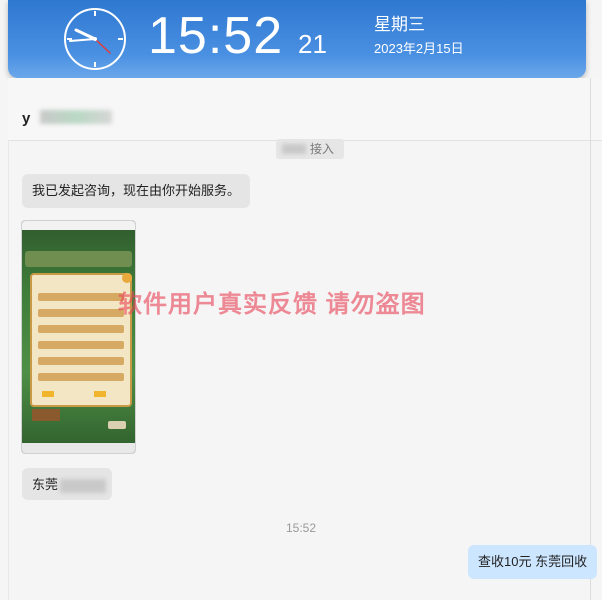 Image resolution: width=602 pixels, height=600 pixels. I want to click on system-notice: 接入, so click(310, 149).